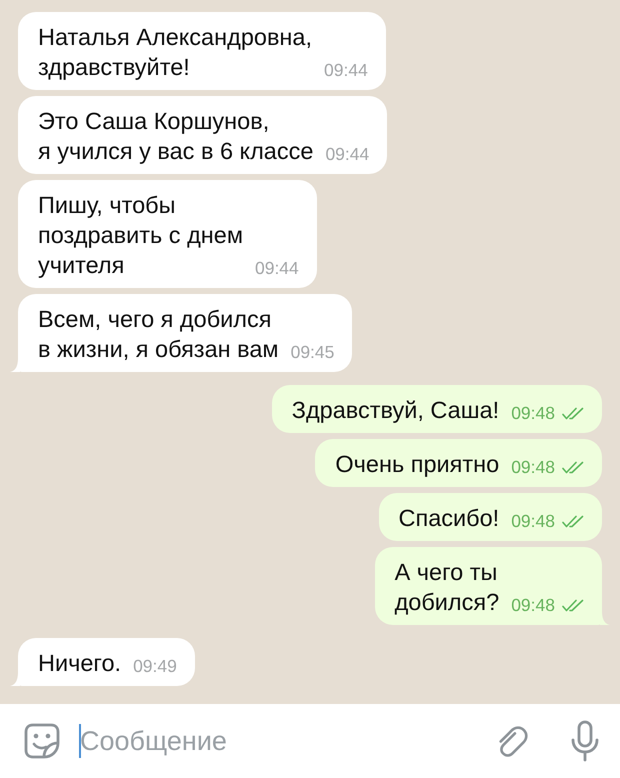  What do you see at coordinates (176, 136) in the screenshot?
I see `message-text: Это Саша Коршунов, я учился у вас в 6 классе` at bounding box center [176, 136].